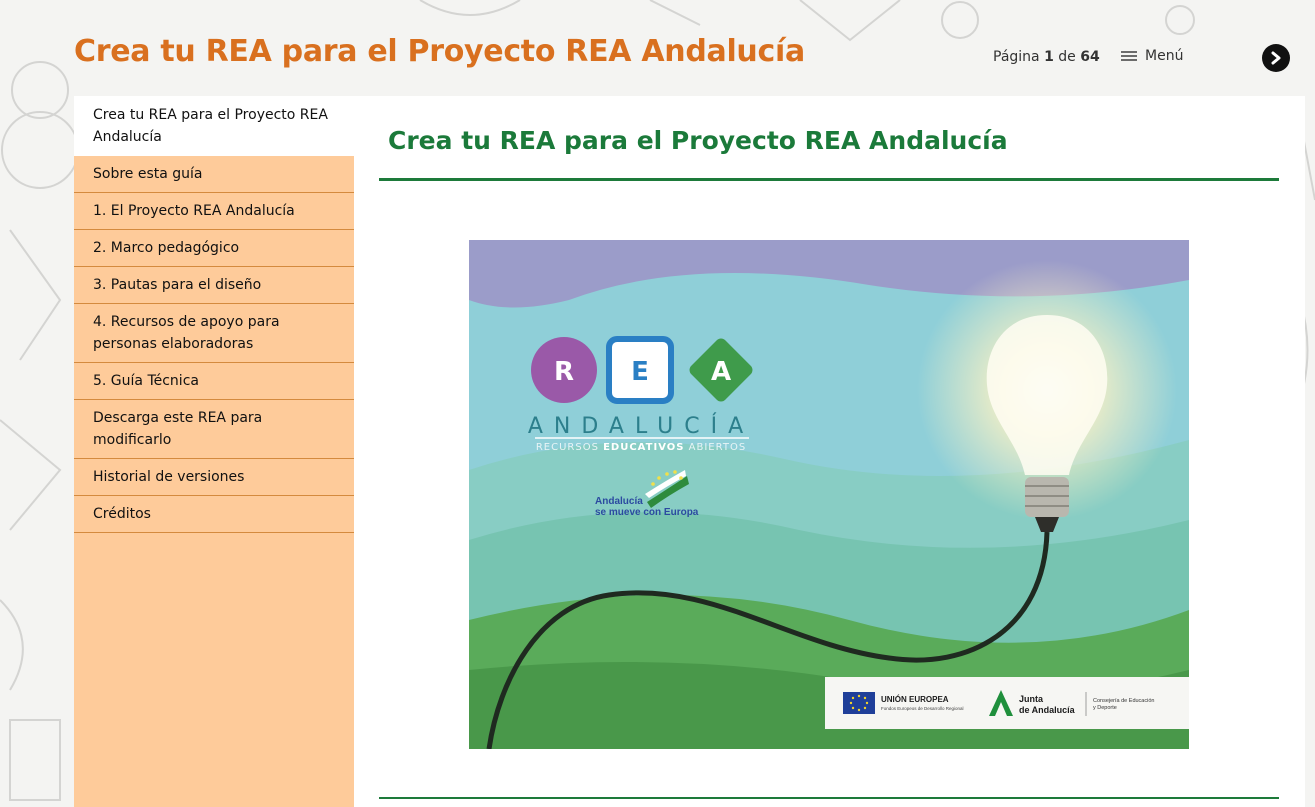 Image resolution: width=1315 pixels, height=807 pixels. I want to click on pager-prefix: Página, so click(1016, 57).